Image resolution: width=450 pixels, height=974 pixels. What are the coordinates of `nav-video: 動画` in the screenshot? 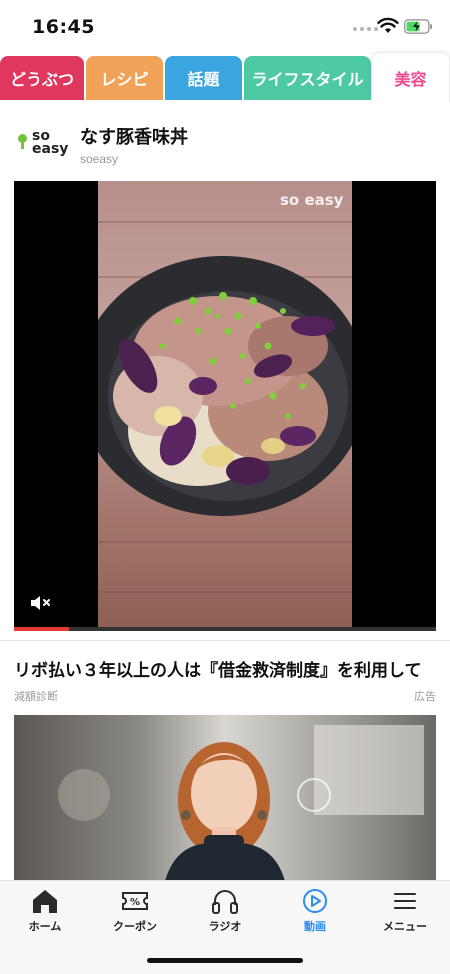 It's located at (315, 912).